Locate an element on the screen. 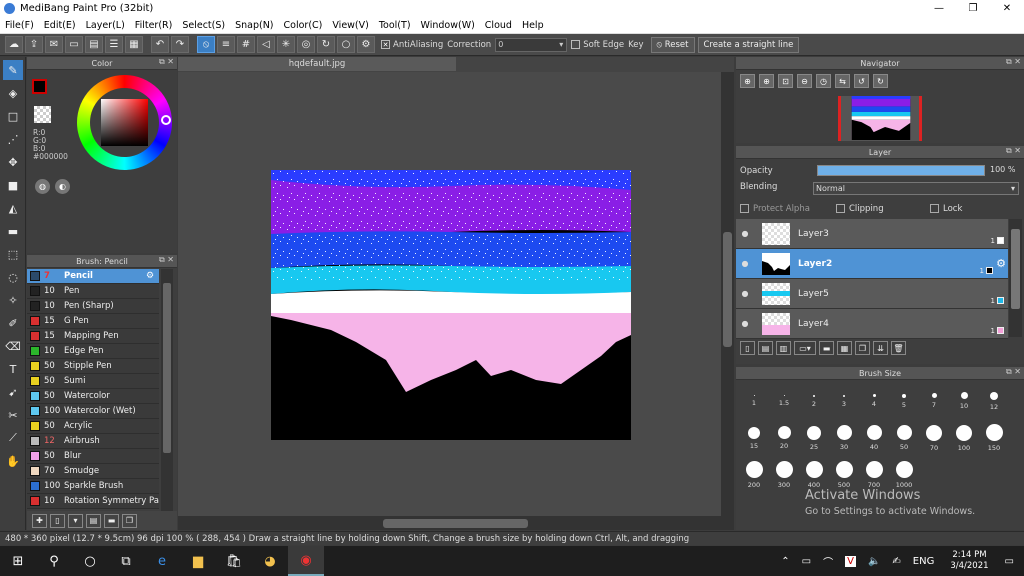  brush-menu-icon: ▾ is located at coordinates (75, 520).